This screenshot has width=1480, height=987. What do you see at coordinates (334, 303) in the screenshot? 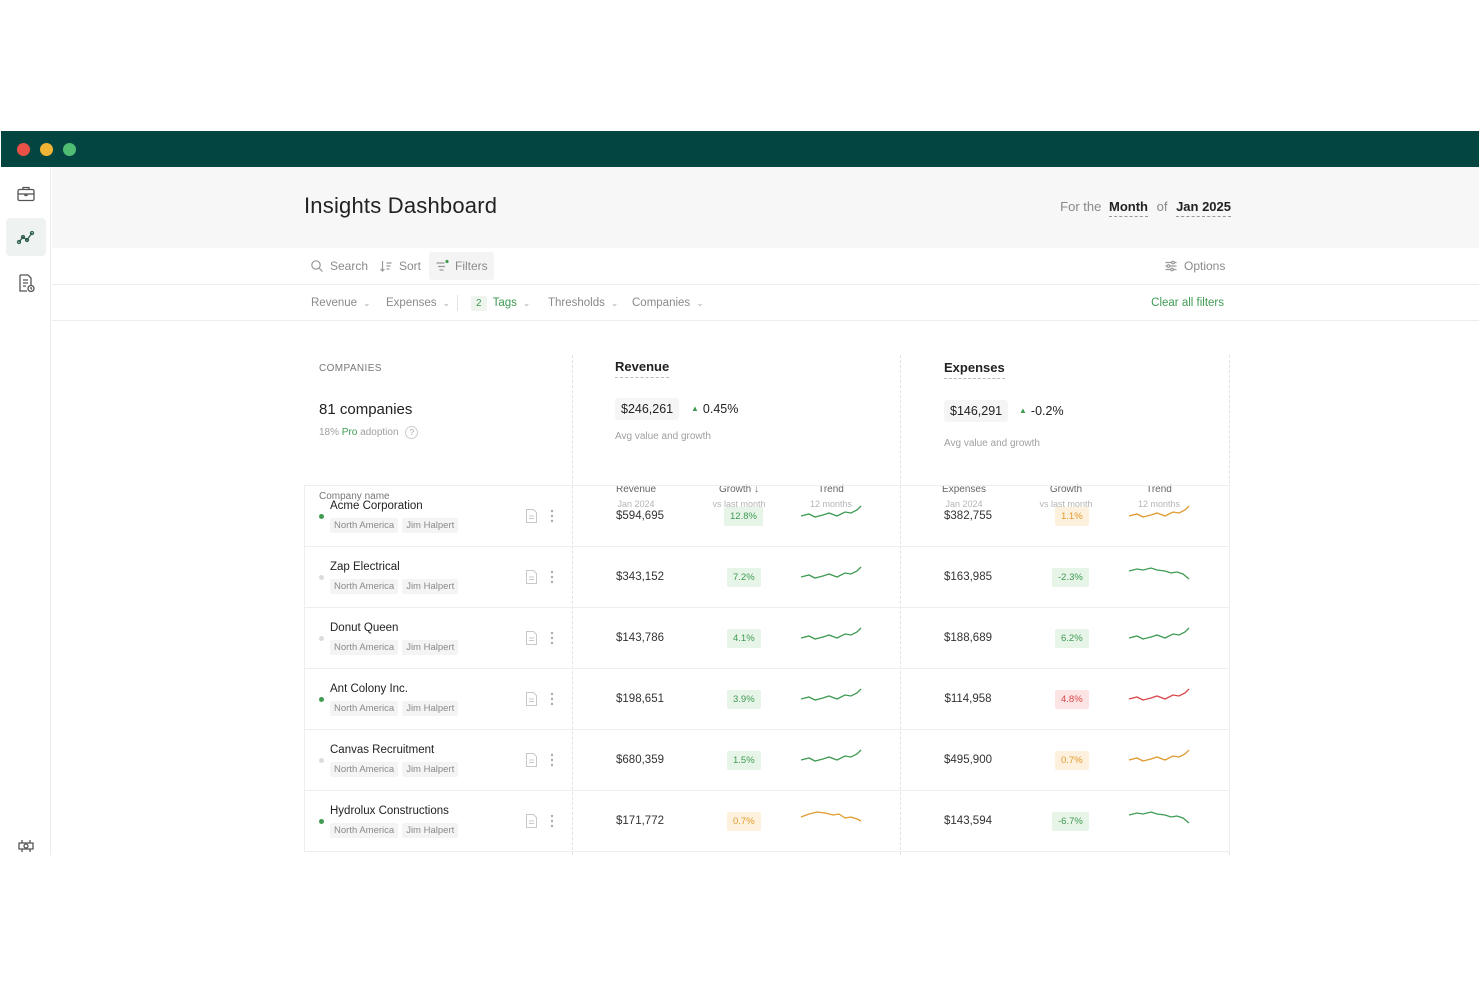
I see `filter-revenue-label: Revenue` at bounding box center [334, 303].